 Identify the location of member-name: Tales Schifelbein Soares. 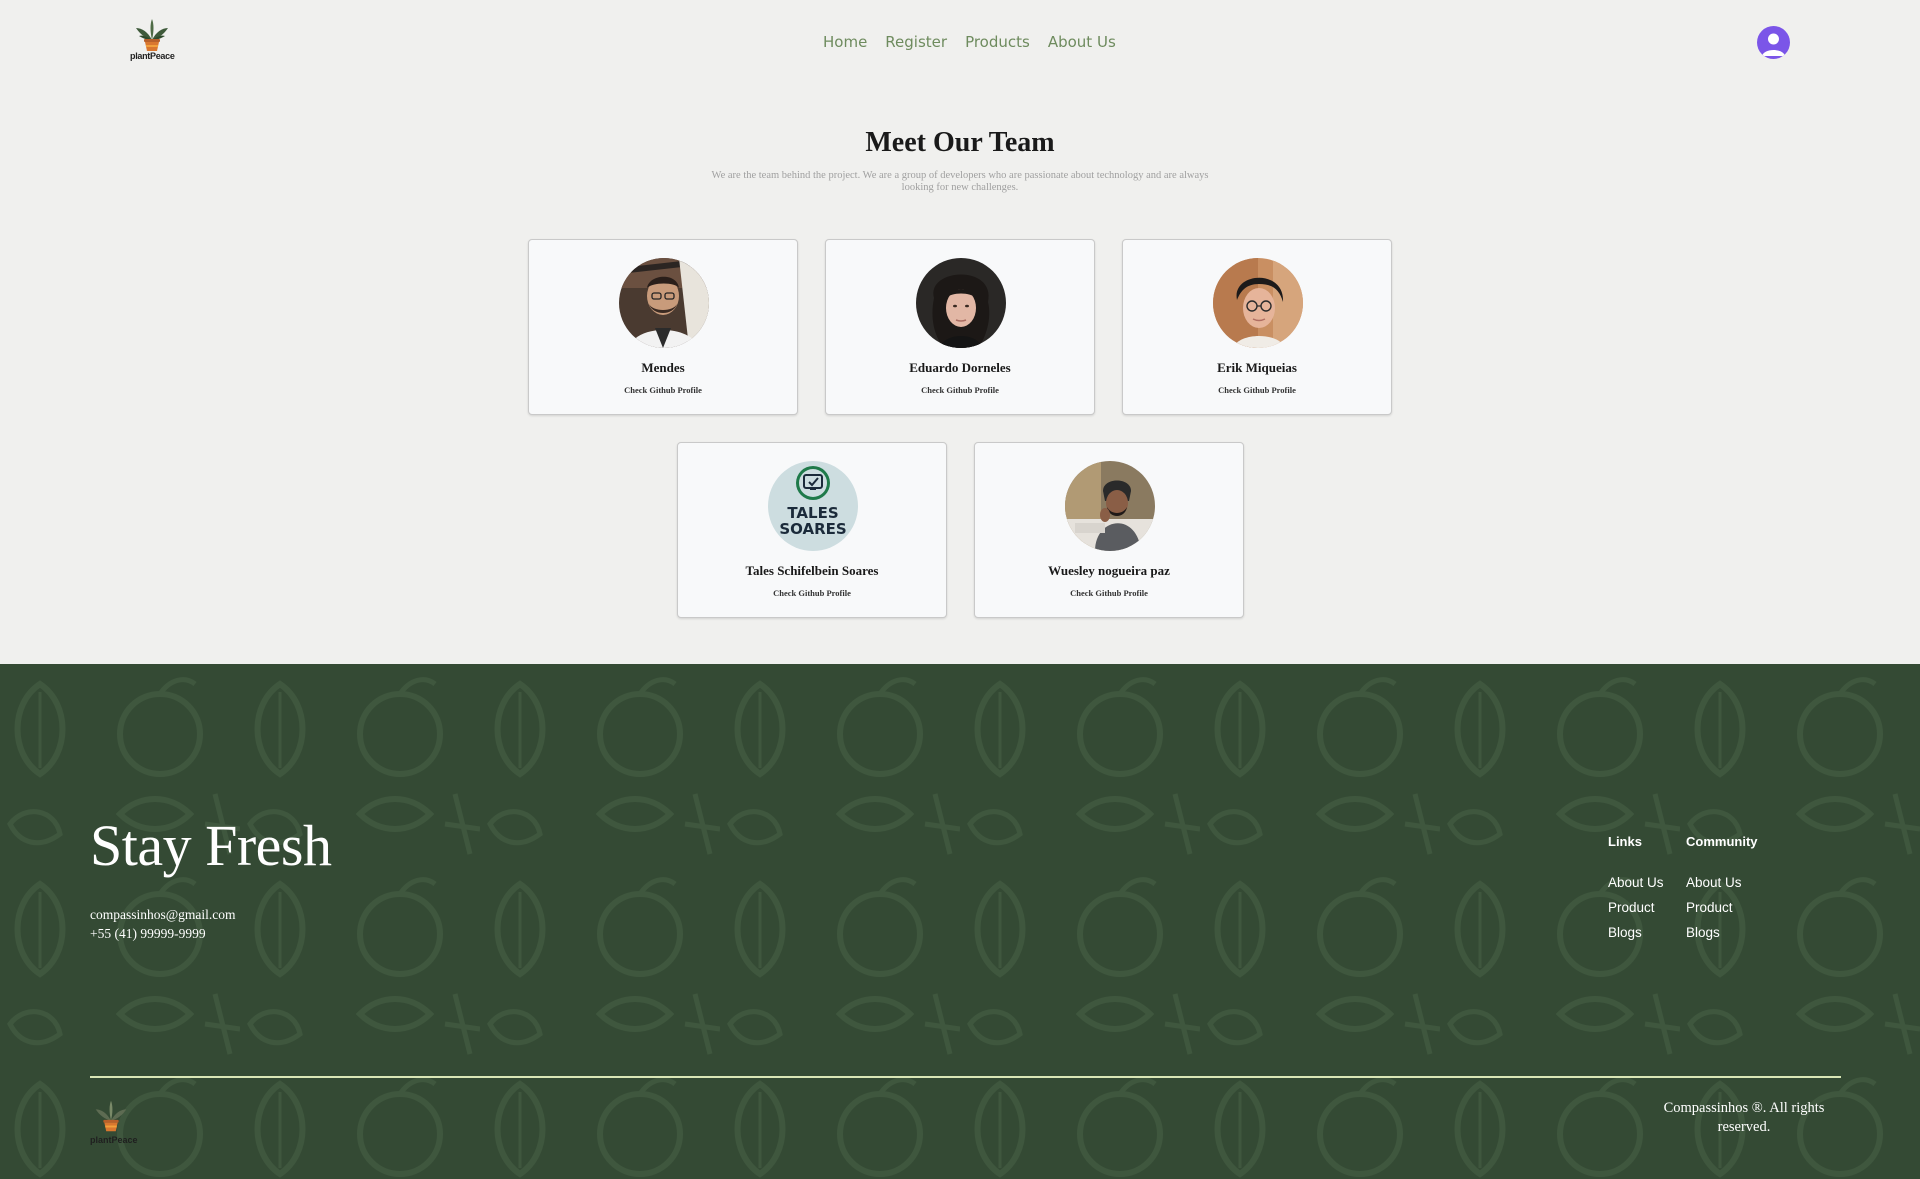
(812, 570).